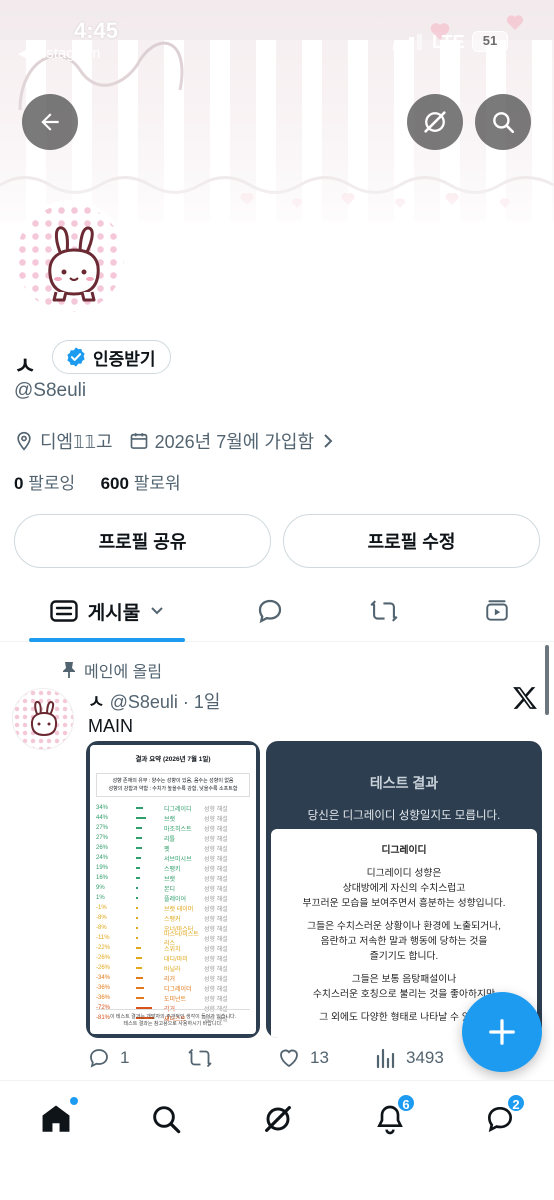 The width and height of the screenshot is (554, 1200). I want to click on result-row-percent: -1%, so click(101, 908).